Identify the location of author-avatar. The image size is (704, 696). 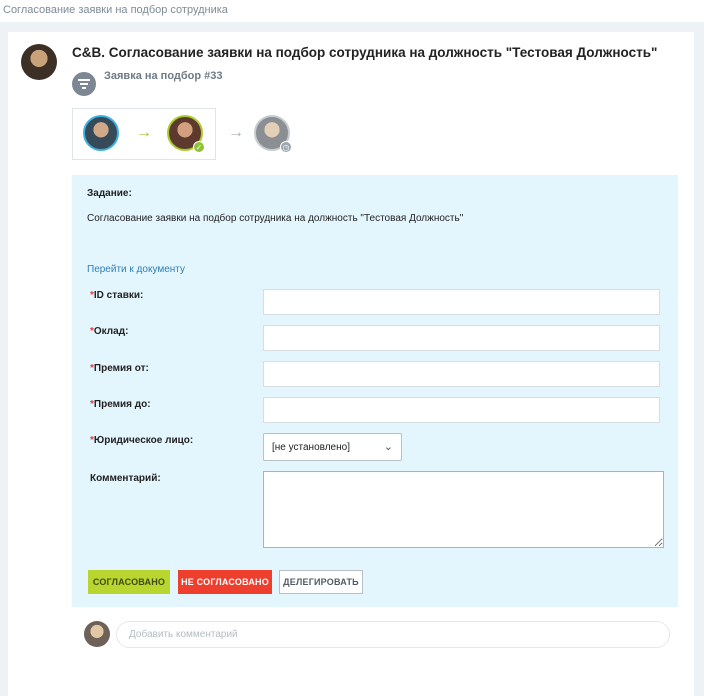
(39, 62).